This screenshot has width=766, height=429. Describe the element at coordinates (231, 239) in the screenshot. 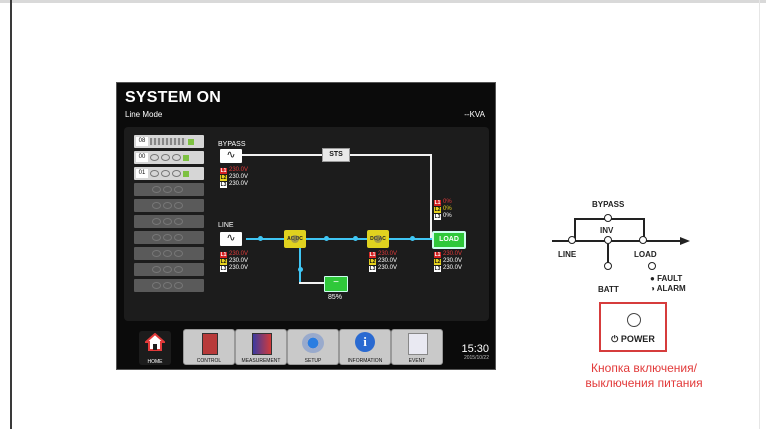

I see `line-wave-icon: ∿` at that location.